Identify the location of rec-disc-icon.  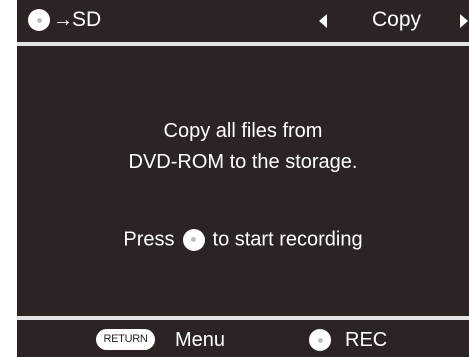
(193, 239).